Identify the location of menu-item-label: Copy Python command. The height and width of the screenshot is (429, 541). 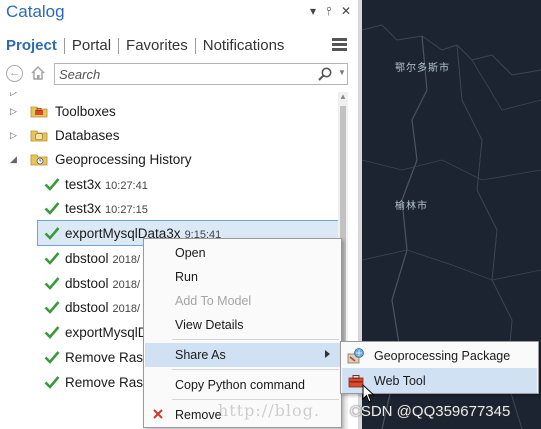
(240, 385).